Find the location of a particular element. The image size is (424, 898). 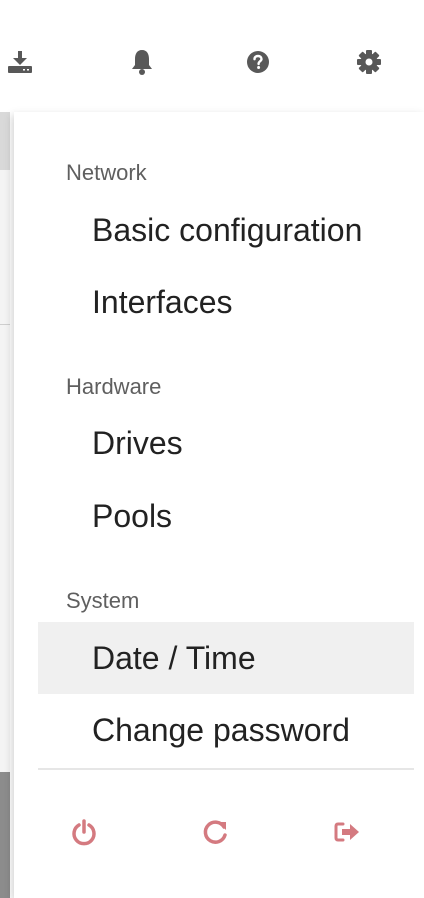

refresh-icon is located at coordinates (216, 832).